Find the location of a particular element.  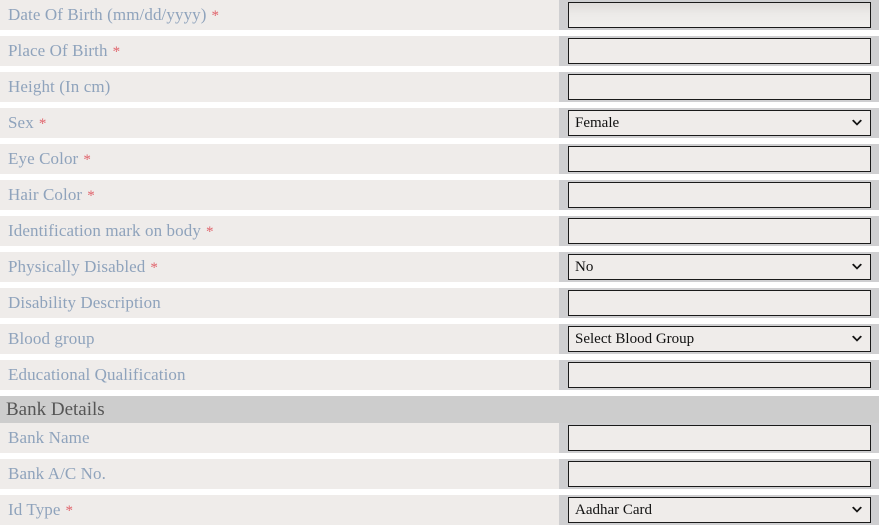

field-label-identification-mark: Identification mark on body is located at coordinates (104, 230).